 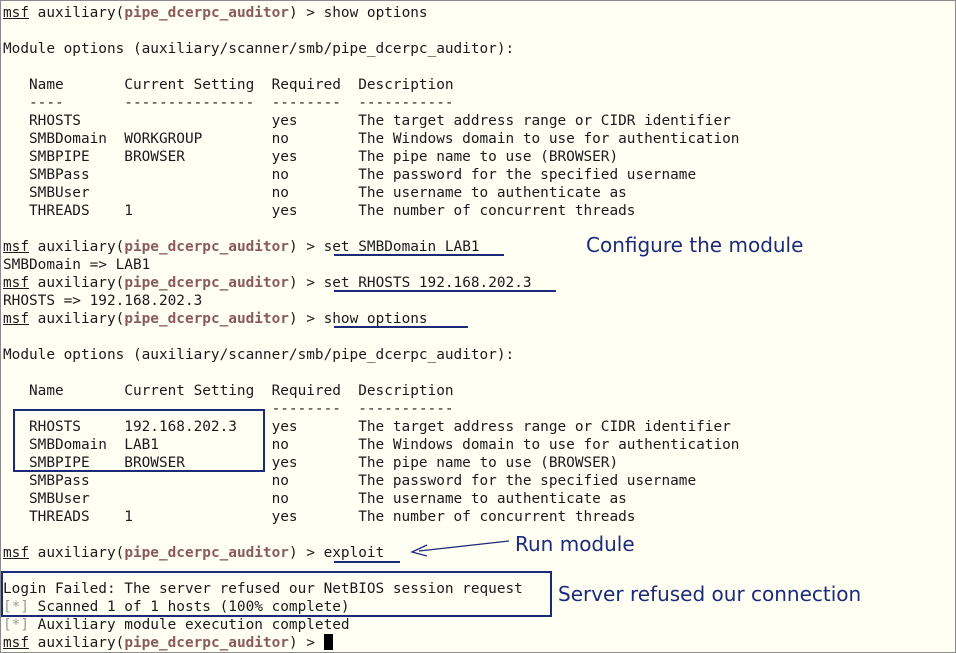 What do you see at coordinates (460, 548) in the screenshot?
I see `arrow-icon` at bounding box center [460, 548].